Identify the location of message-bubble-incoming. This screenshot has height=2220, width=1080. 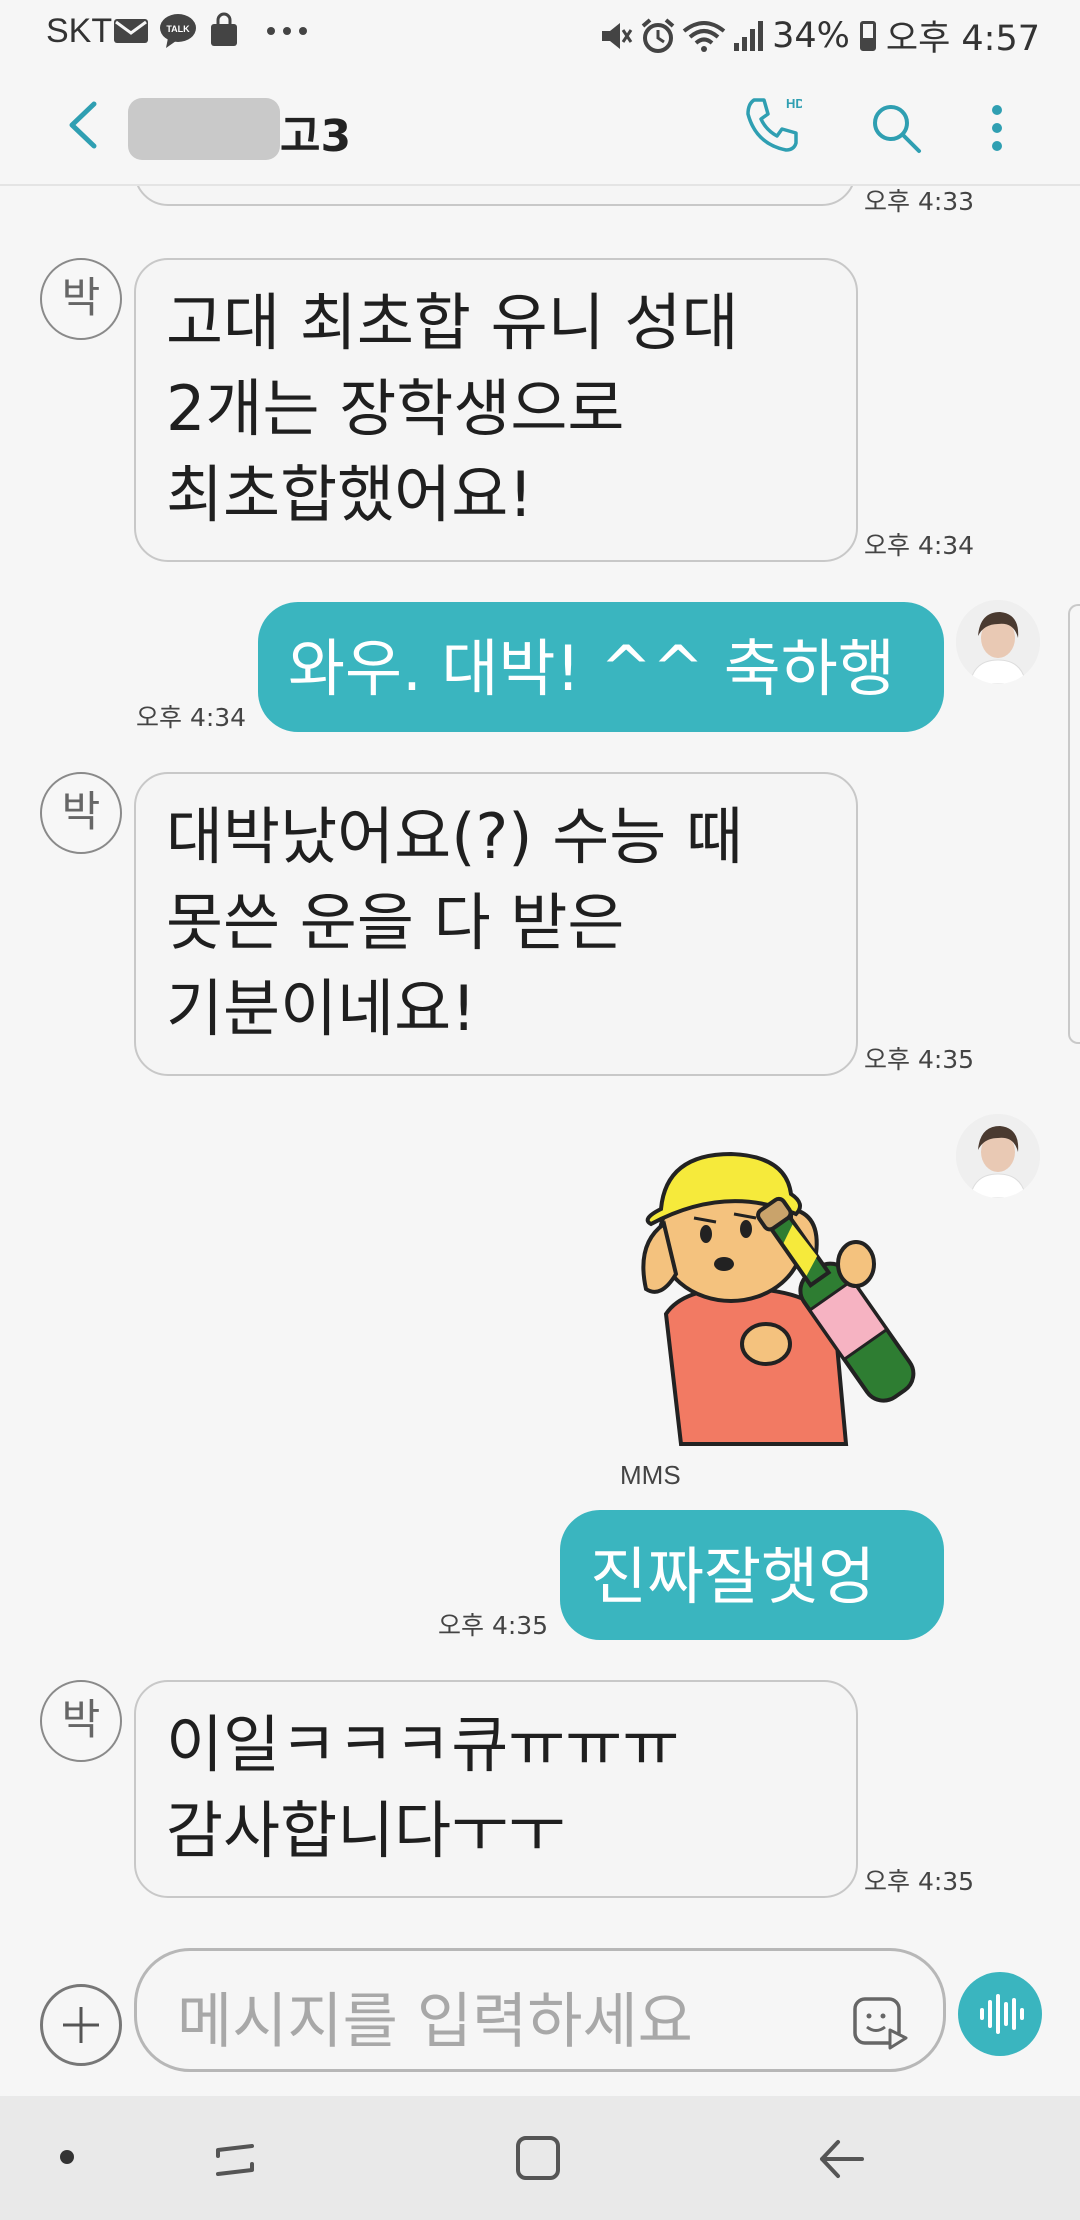
(495, 196).